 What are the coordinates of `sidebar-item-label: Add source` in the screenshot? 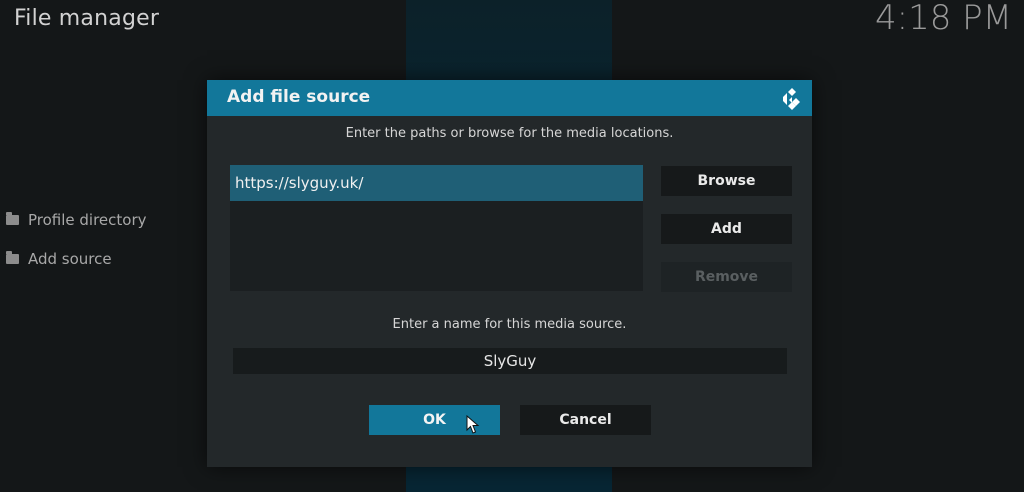 It's located at (70, 259).